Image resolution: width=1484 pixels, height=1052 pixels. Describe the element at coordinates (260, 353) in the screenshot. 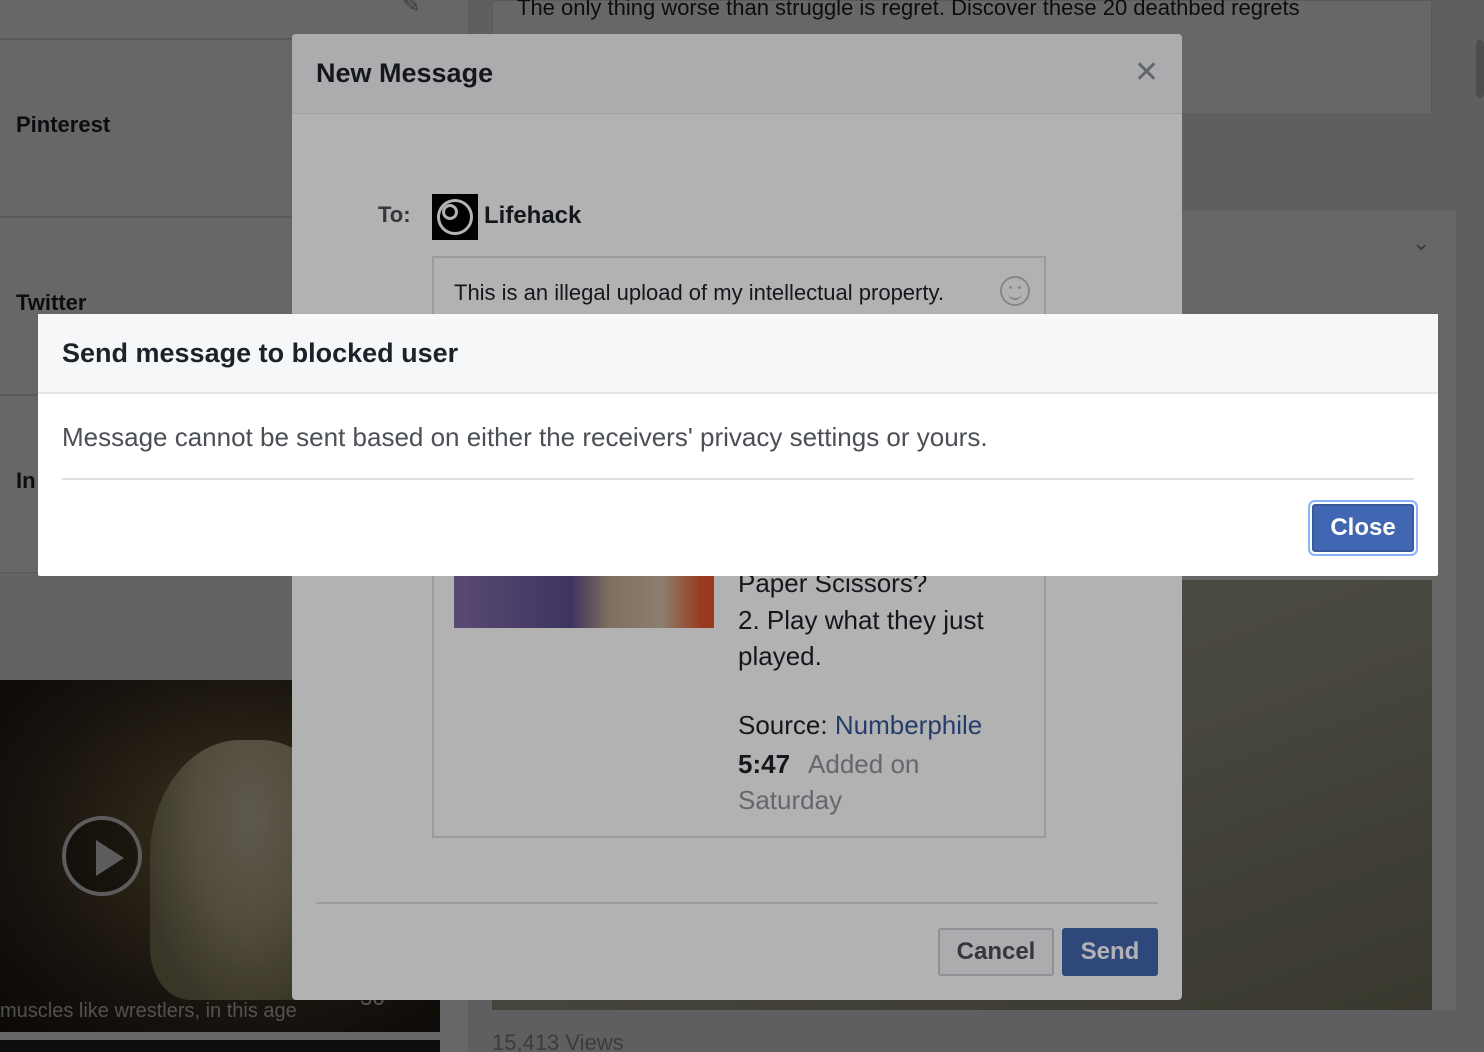

I see `alert-title: Send message to blocked user` at that location.